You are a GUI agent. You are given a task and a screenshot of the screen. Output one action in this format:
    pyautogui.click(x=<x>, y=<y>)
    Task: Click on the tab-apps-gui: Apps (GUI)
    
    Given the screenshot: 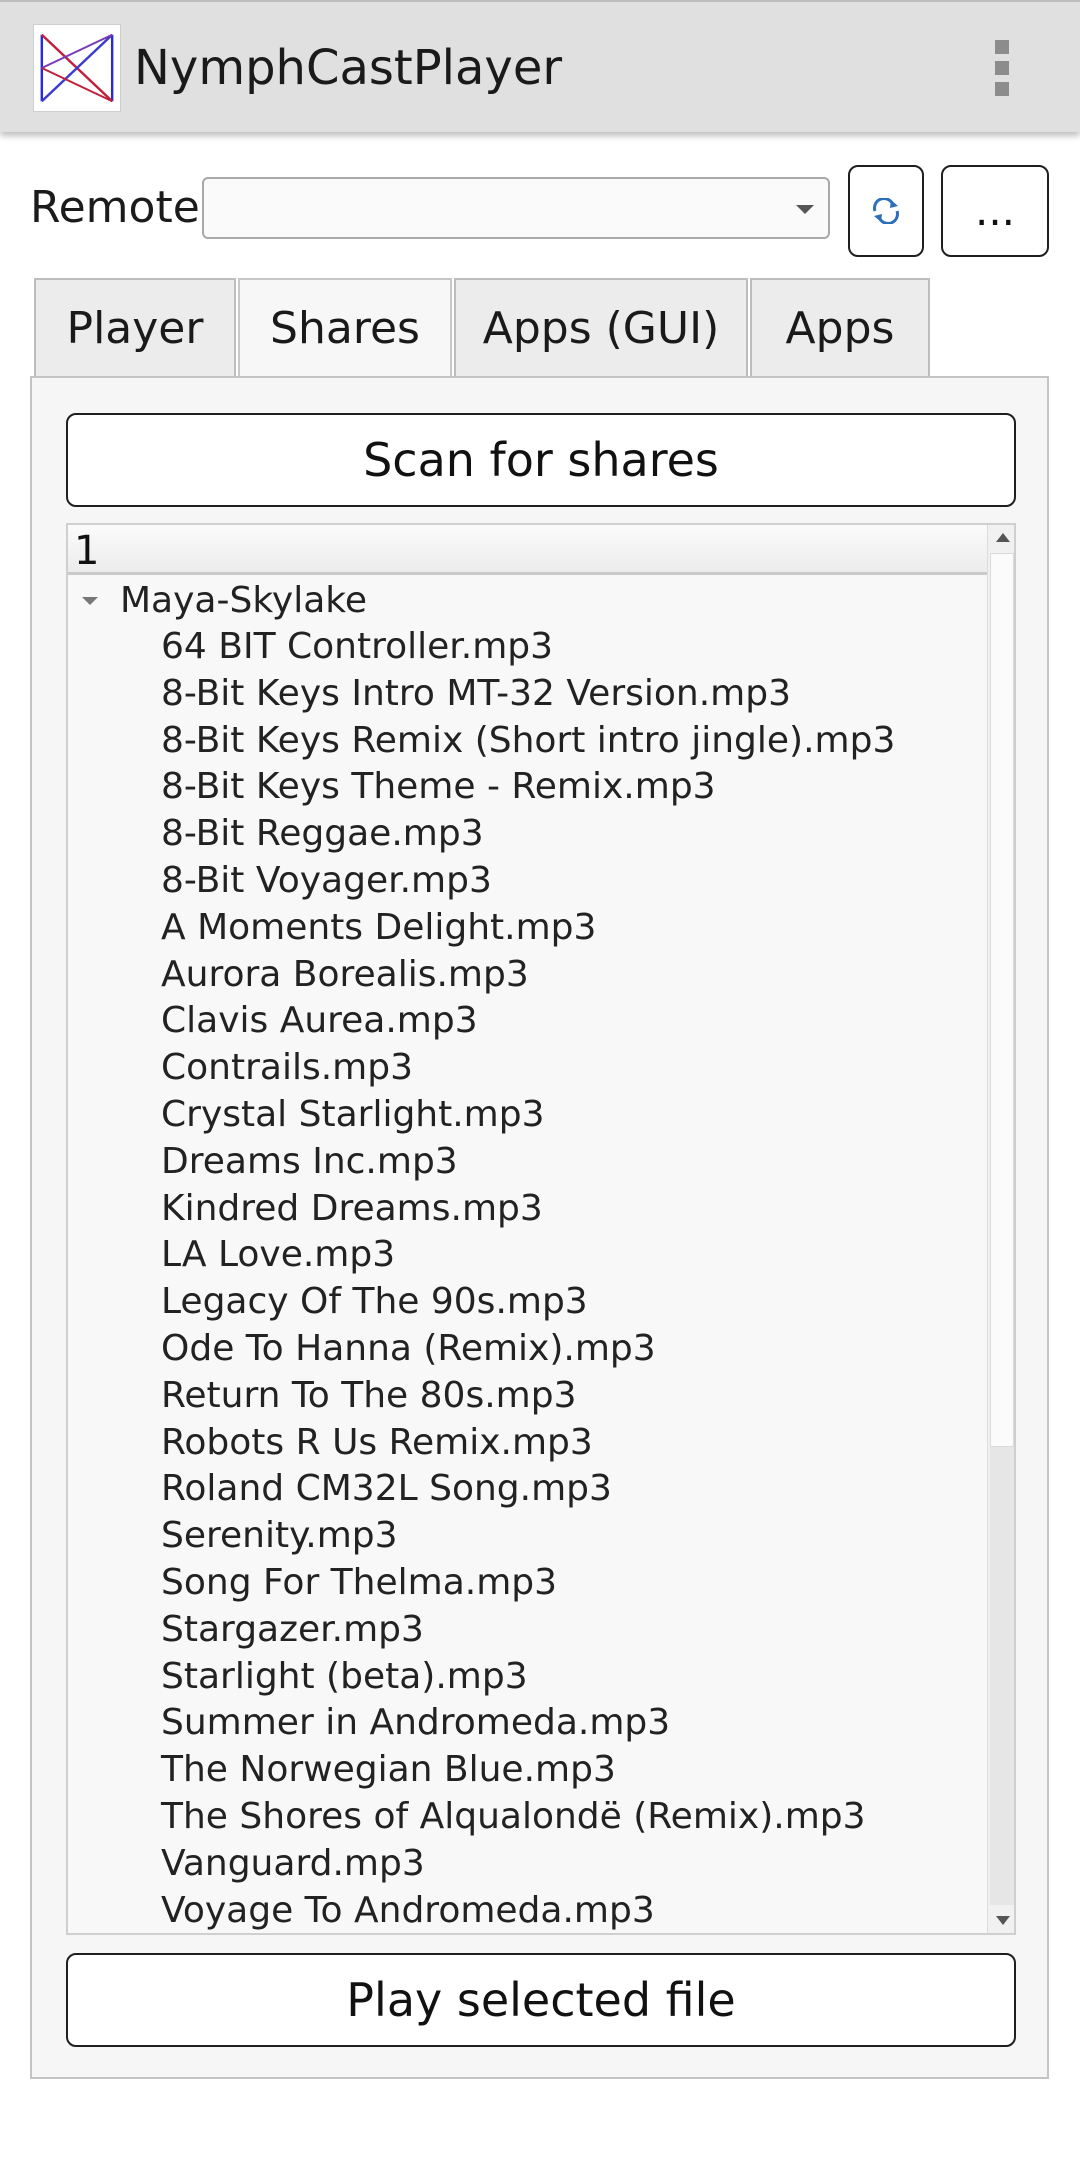 What is the action you would take?
    pyautogui.click(x=601, y=328)
    